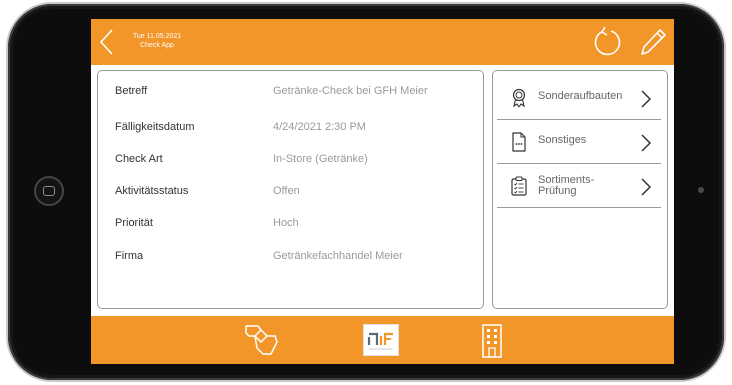 Image resolution: width=732 pixels, height=385 pixels. What do you see at coordinates (350, 91) in the screenshot?
I see `detail-value: Getränke-Check bei GFH Meier` at bounding box center [350, 91].